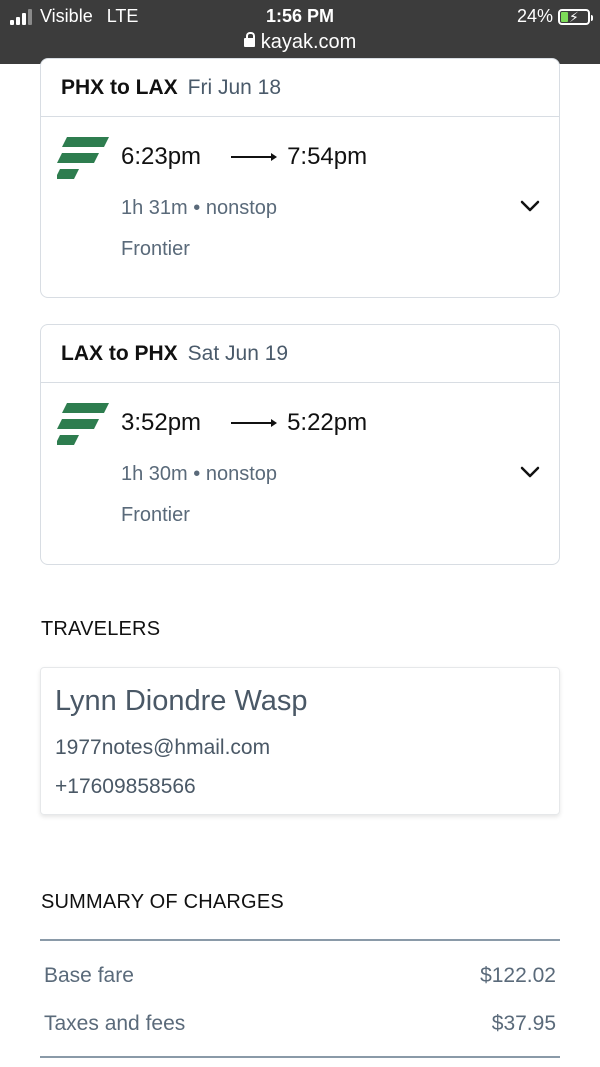 This screenshot has height=1067, width=600. Describe the element at coordinates (300, 354) in the screenshot. I see `flight-card-header: LAX to PHX Sat Jun 19` at that location.